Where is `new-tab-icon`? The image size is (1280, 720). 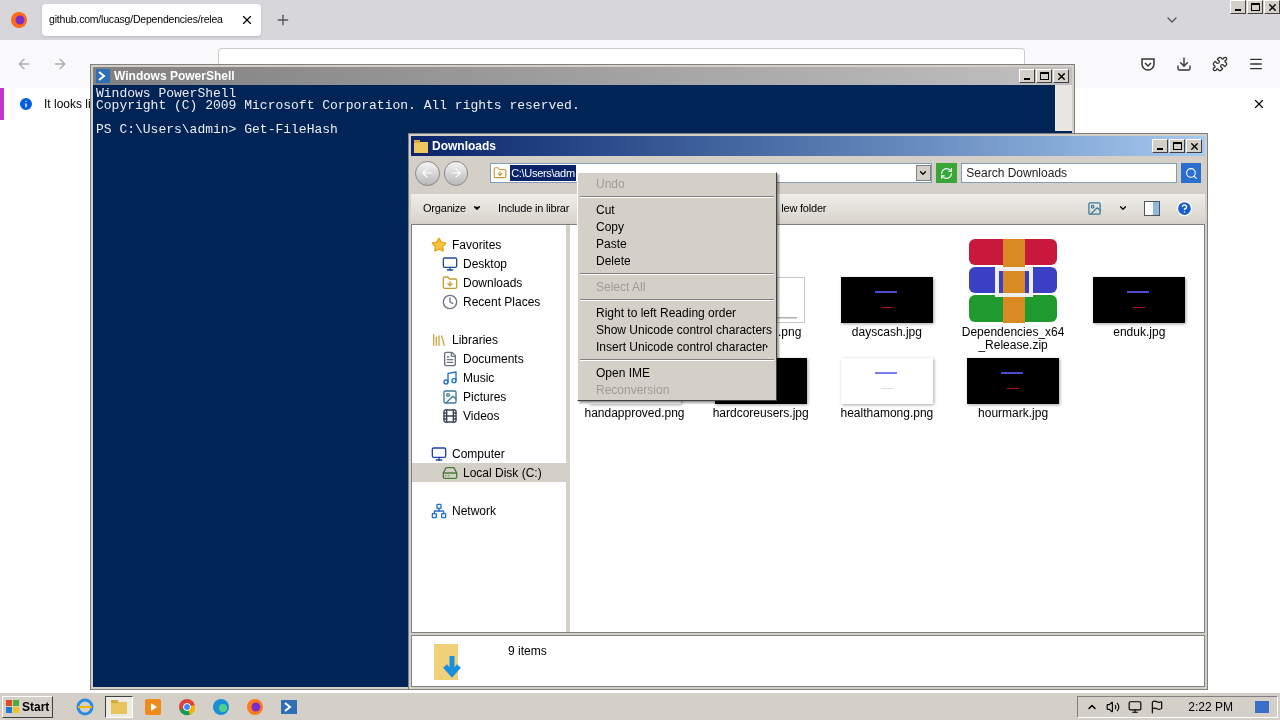
new-tab-icon is located at coordinates (283, 20).